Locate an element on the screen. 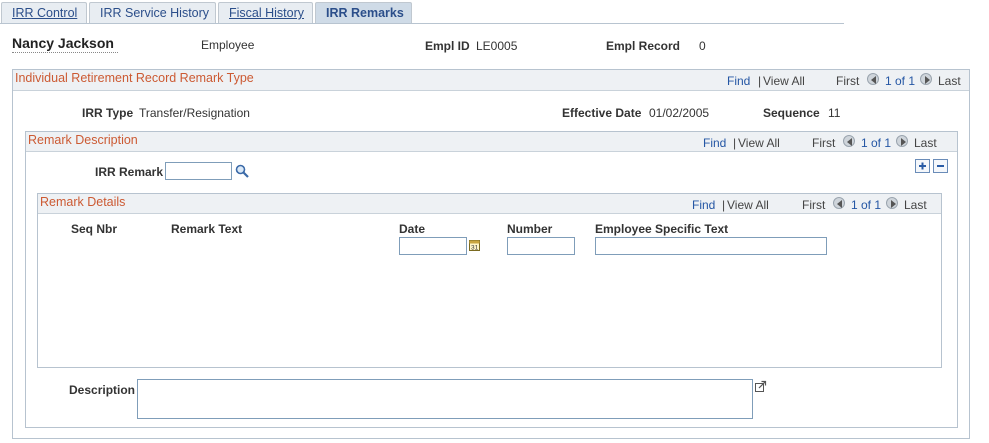 The image size is (989, 443). irr-type-value: Transfer/Resignation is located at coordinates (194, 113).